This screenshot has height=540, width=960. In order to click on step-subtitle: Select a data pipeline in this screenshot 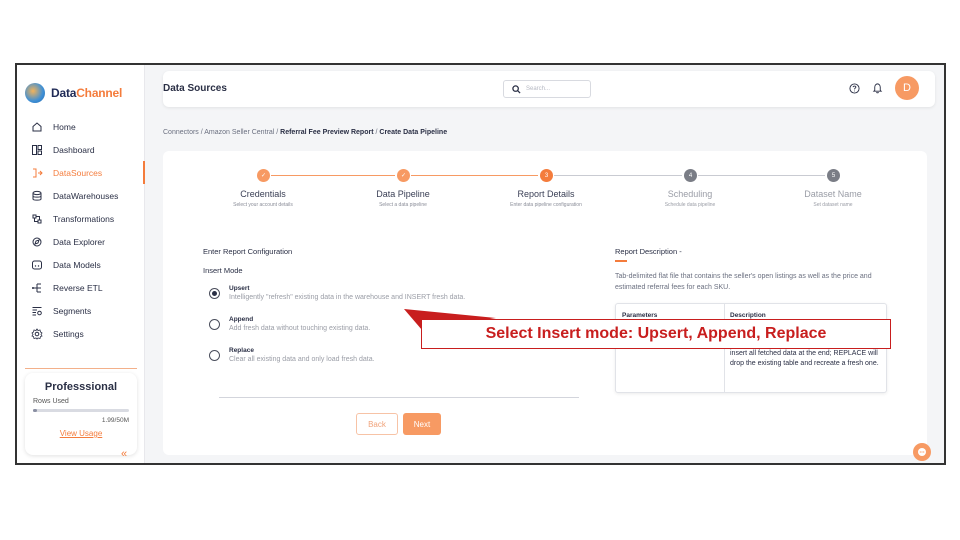, I will do `click(403, 205)`.